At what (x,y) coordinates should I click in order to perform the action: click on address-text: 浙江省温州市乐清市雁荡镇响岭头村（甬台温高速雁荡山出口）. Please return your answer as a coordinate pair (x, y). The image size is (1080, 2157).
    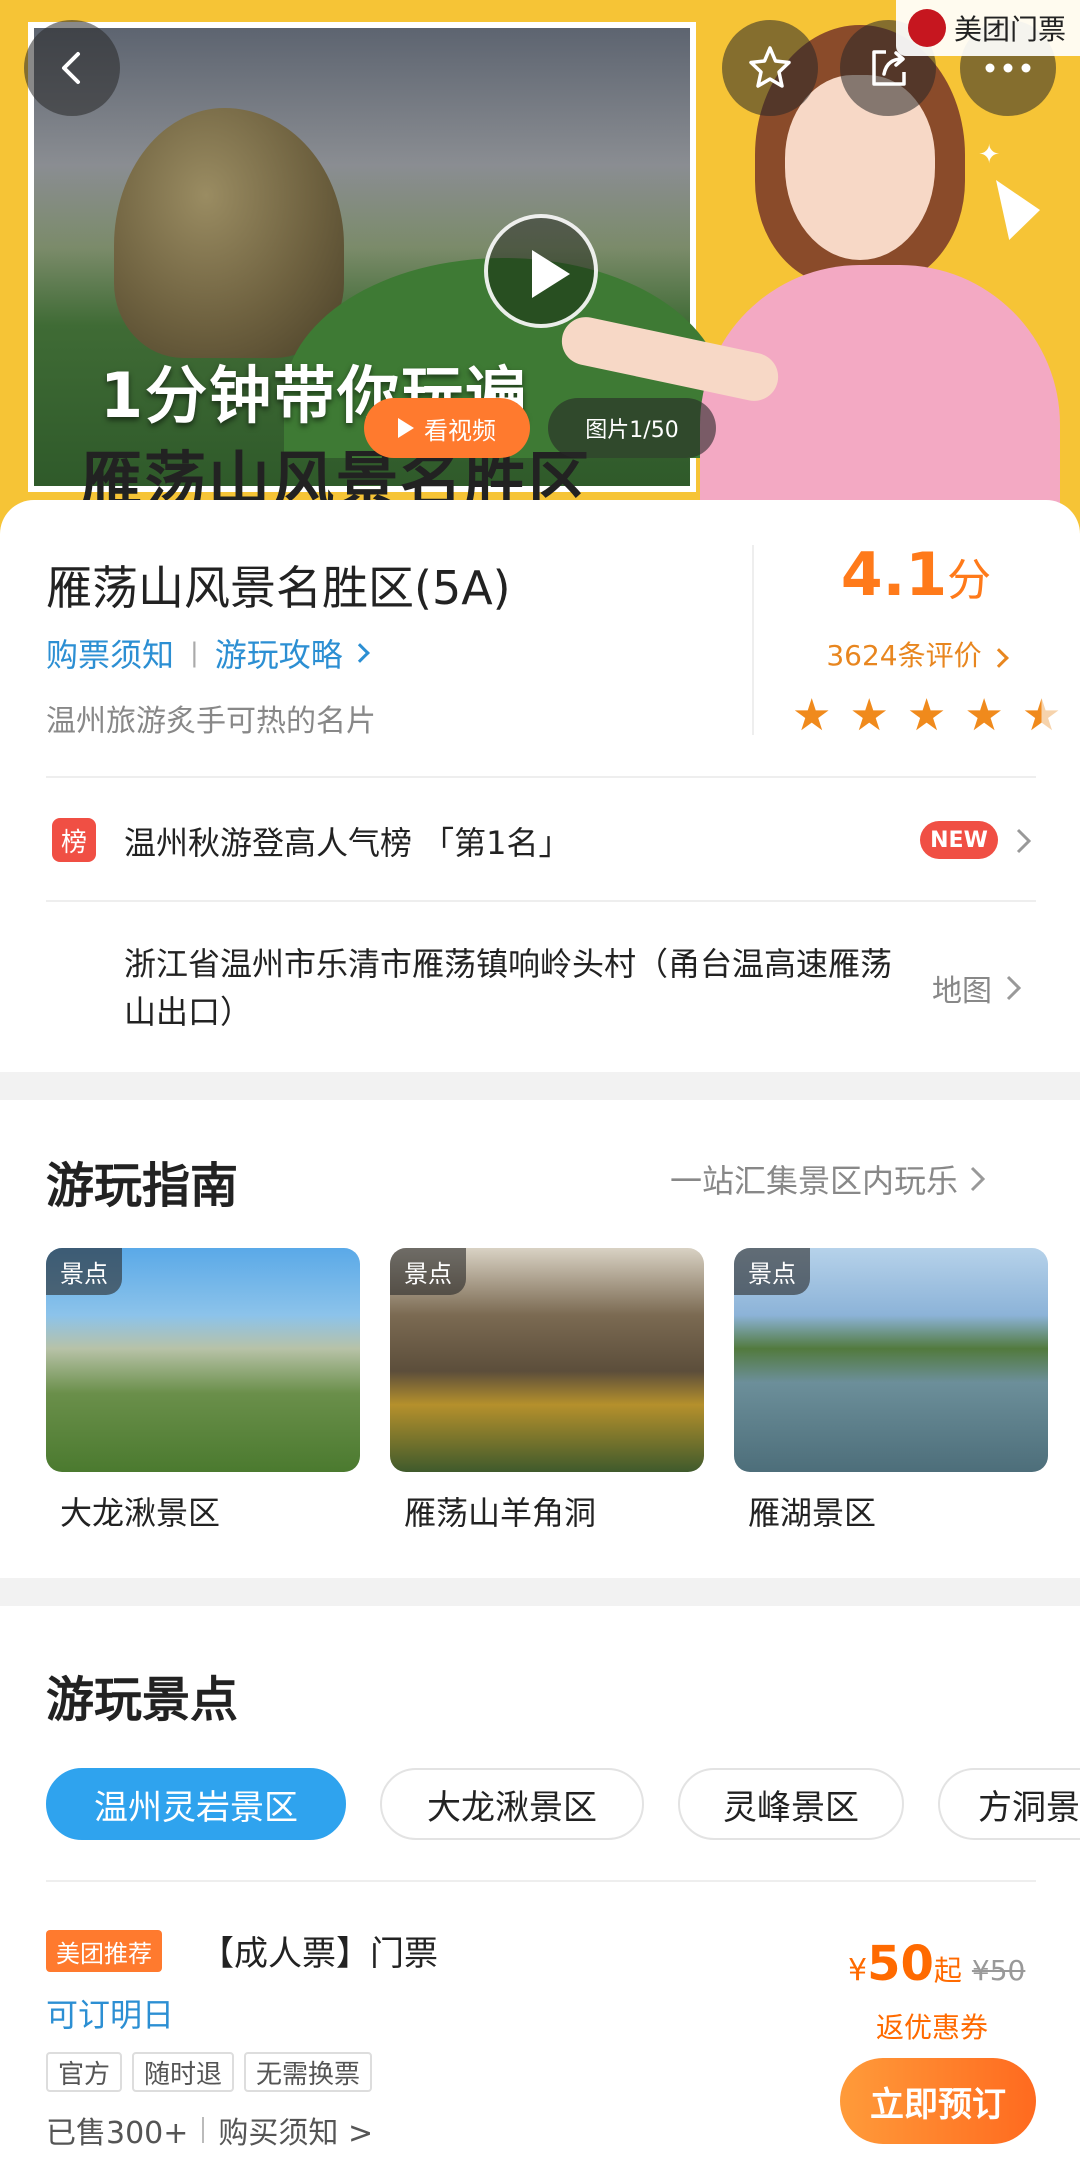
    Looking at the image, I should click on (514, 988).